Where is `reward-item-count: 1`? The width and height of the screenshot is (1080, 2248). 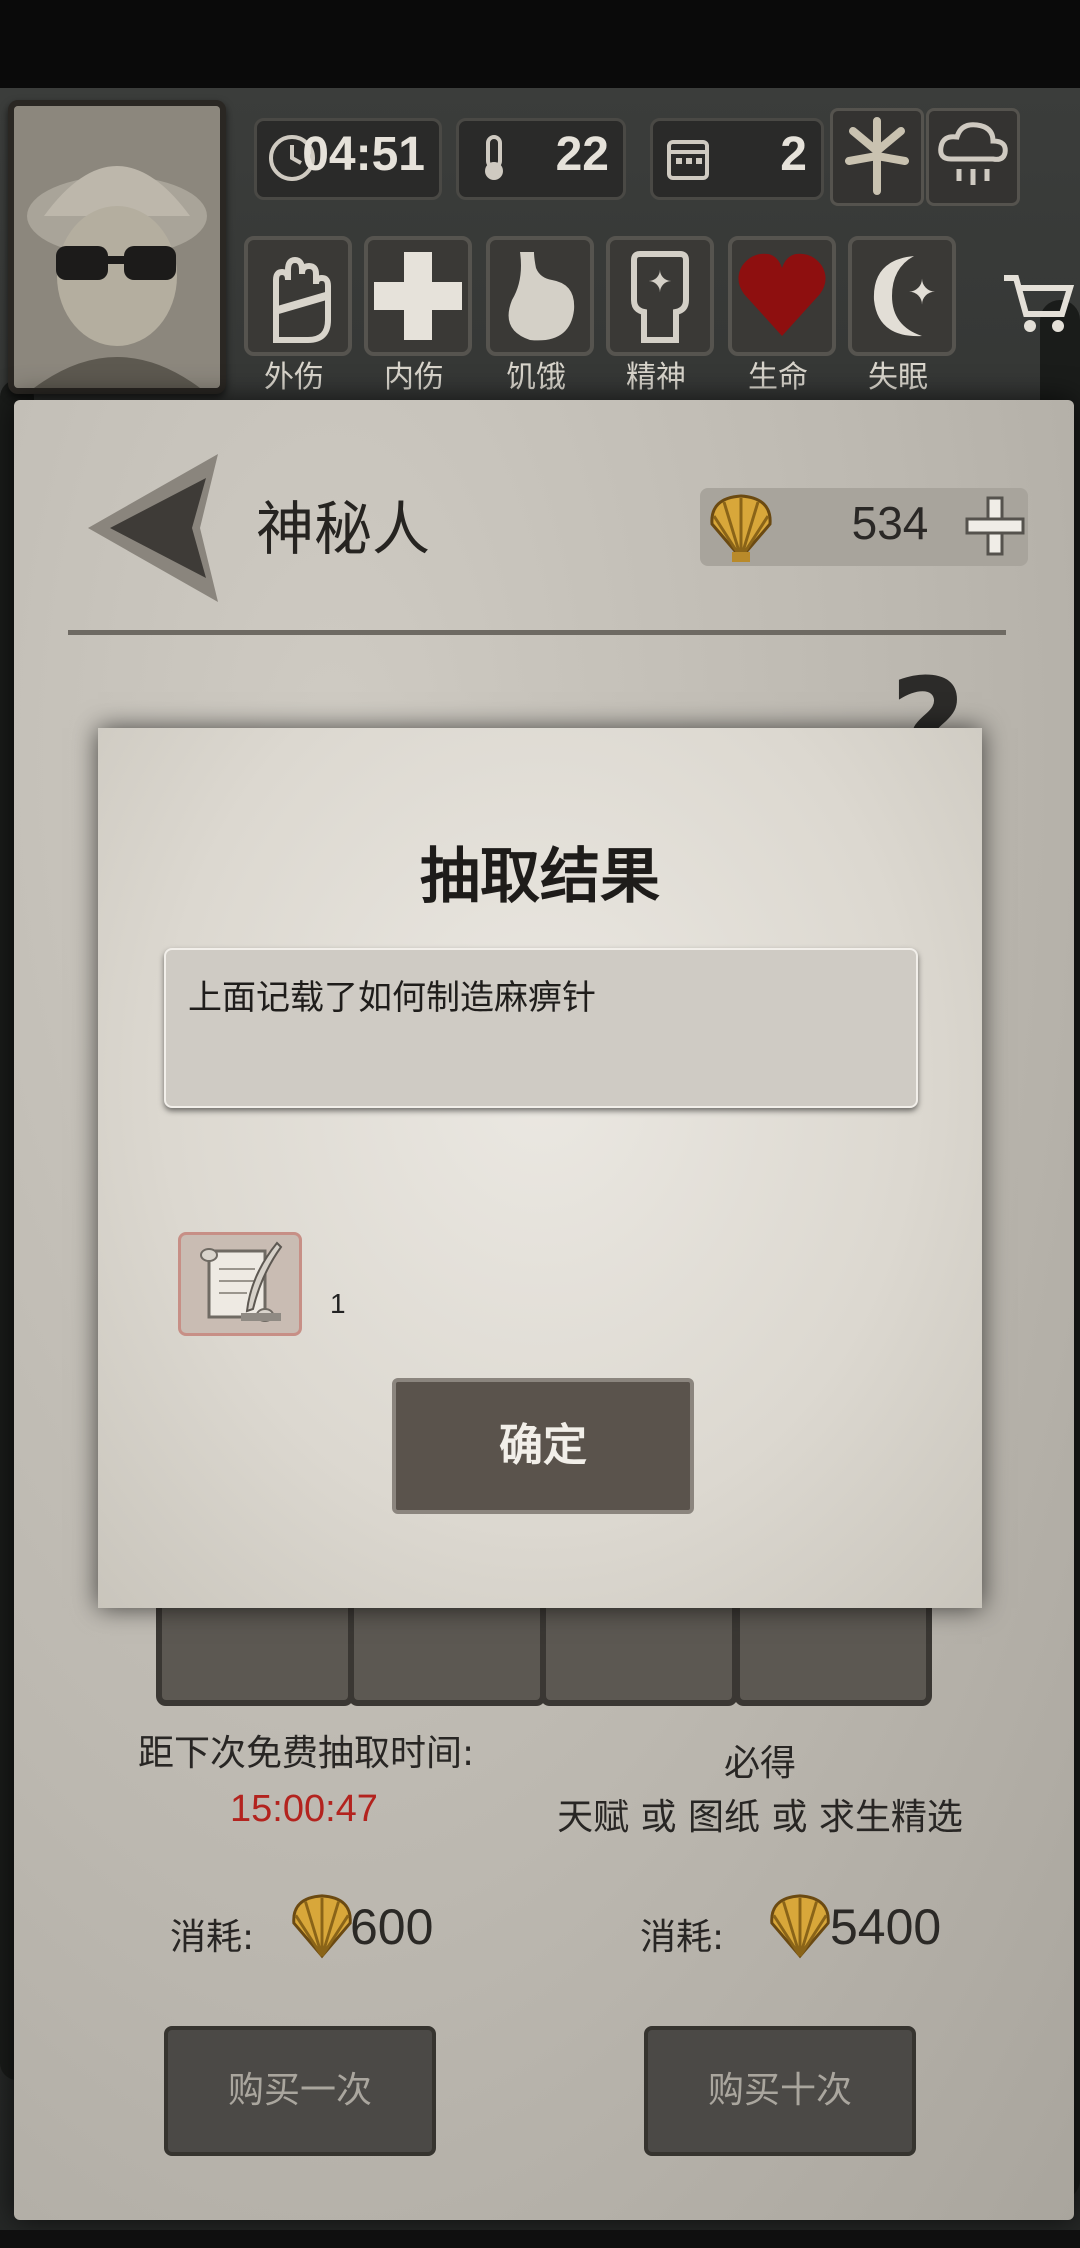
reward-item-count: 1 is located at coordinates (338, 1303).